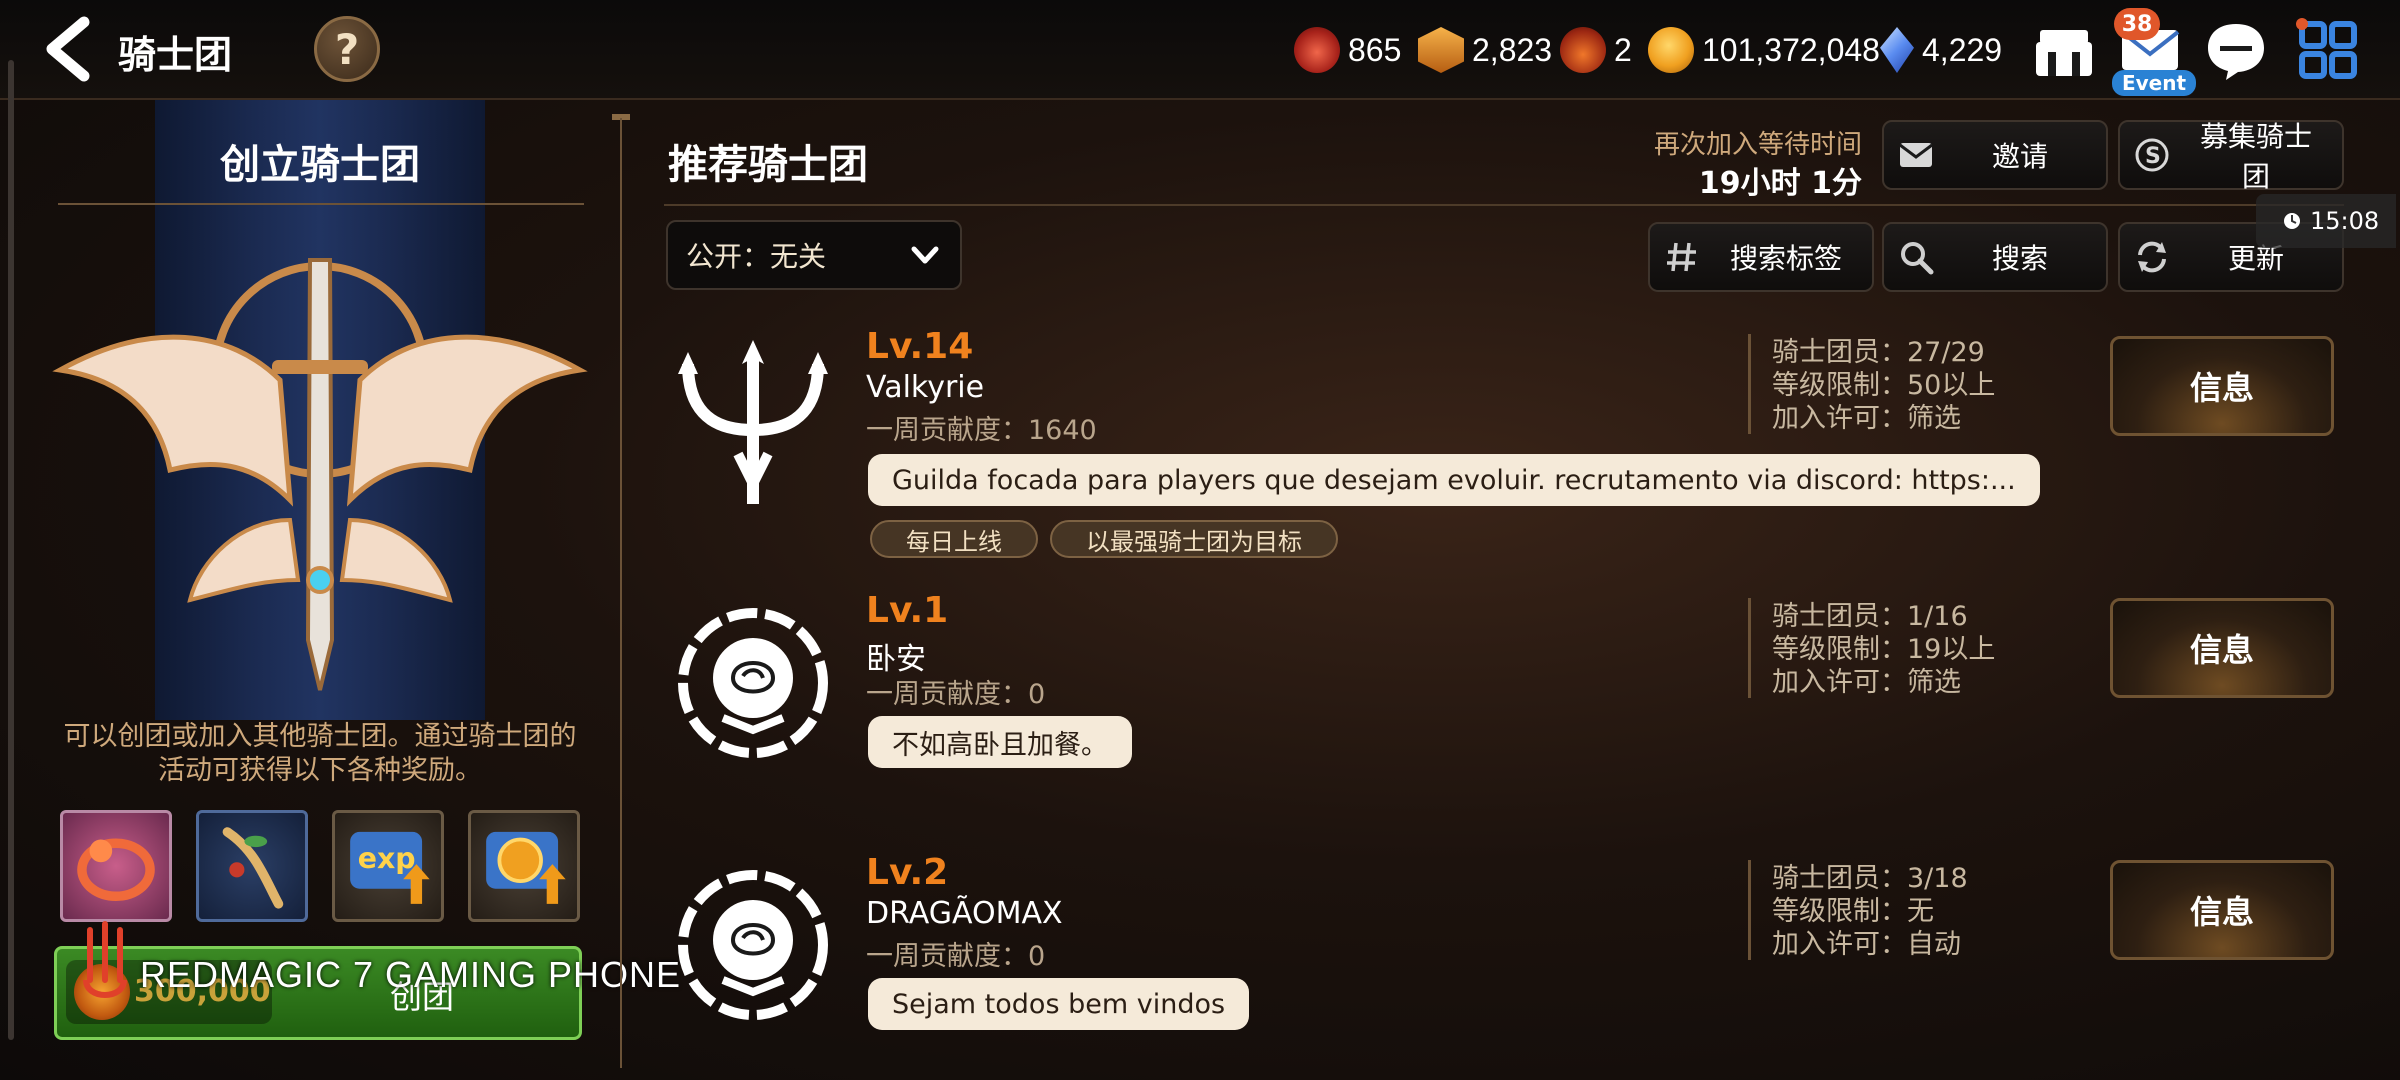 The height and width of the screenshot is (1080, 2400). What do you see at coordinates (1194, 539) in the screenshot?
I see `guild-tag: 以最强骑士团为目标` at bounding box center [1194, 539].